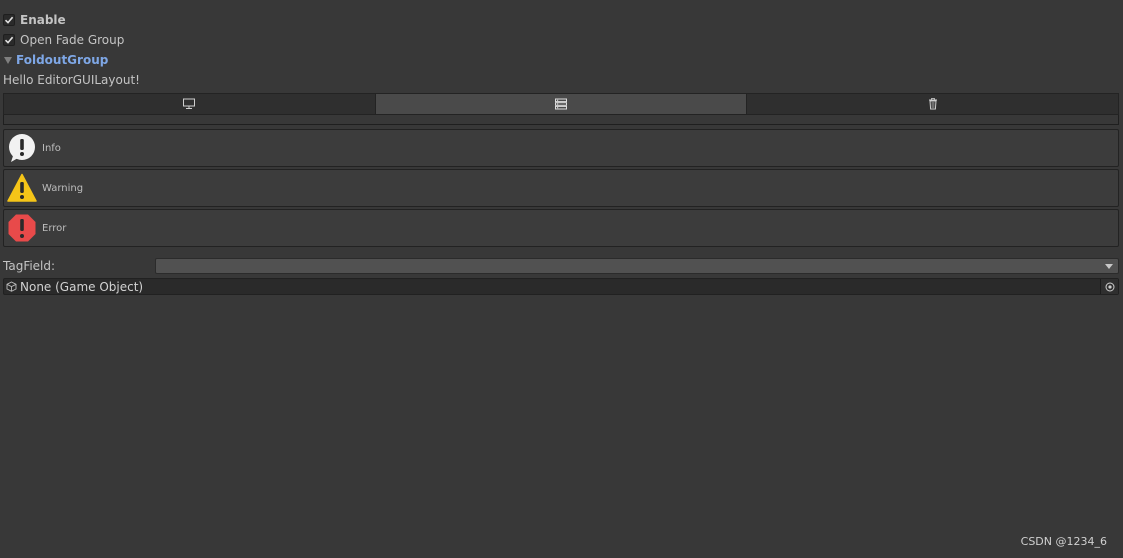 The width and height of the screenshot is (1123, 558). Describe the element at coordinates (1109, 266) in the screenshot. I see `dropdown-arrow-icon` at that location.